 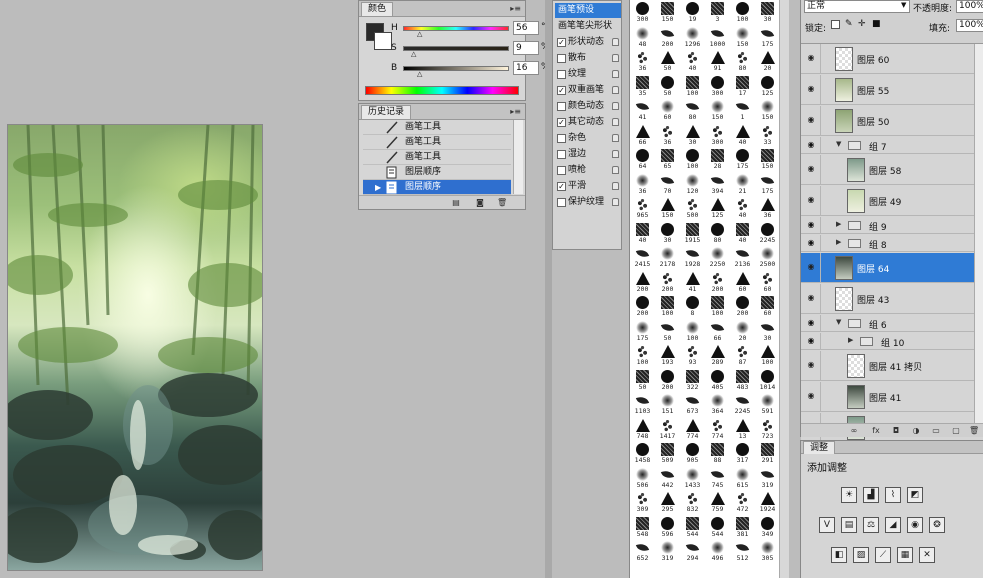 I want to click on layer-group-row: ◉ ▶ 组 10, so click(x=892, y=341).